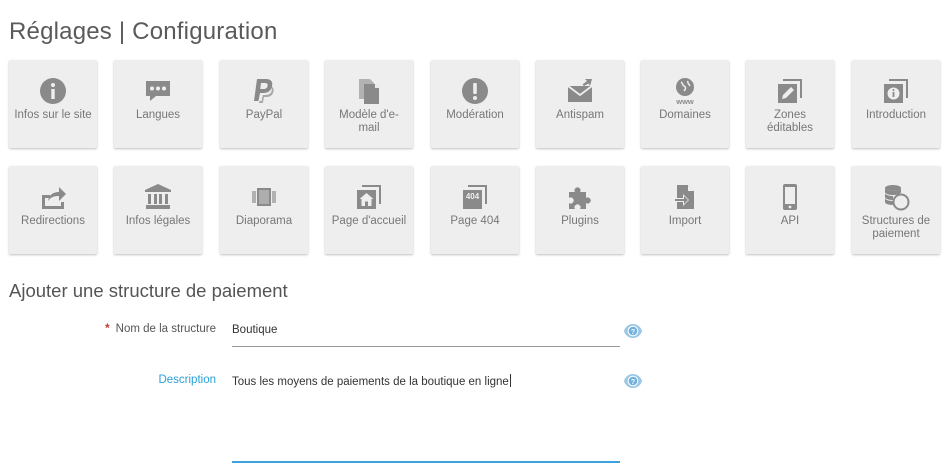  Describe the element at coordinates (53, 197) in the screenshot. I see `share-arrow-icon` at that location.